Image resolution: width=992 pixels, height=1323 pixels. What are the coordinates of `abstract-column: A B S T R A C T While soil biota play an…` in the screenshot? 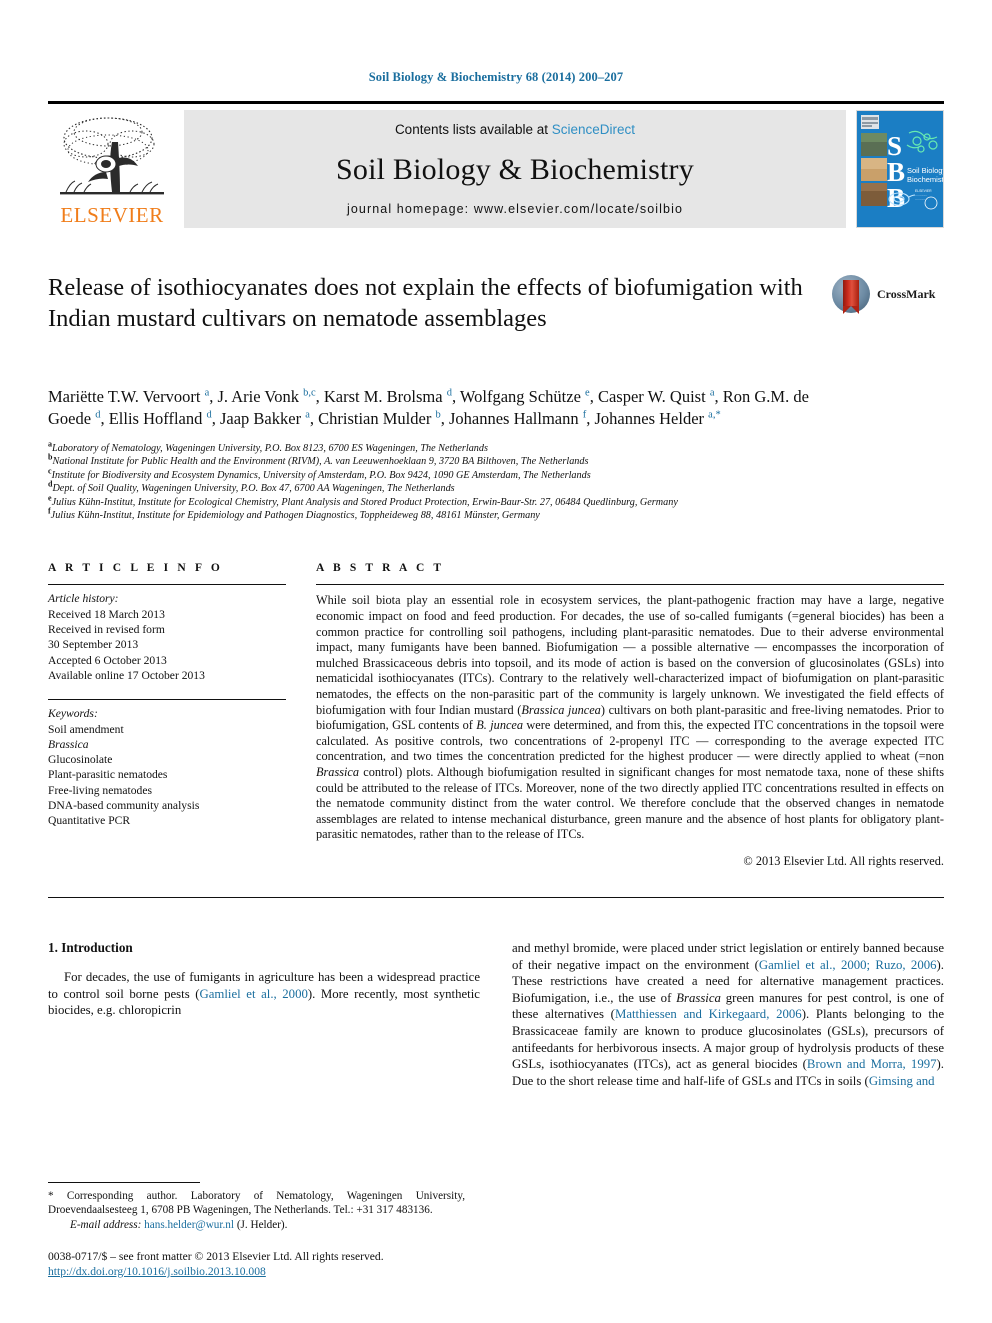 It's located at (630, 715).